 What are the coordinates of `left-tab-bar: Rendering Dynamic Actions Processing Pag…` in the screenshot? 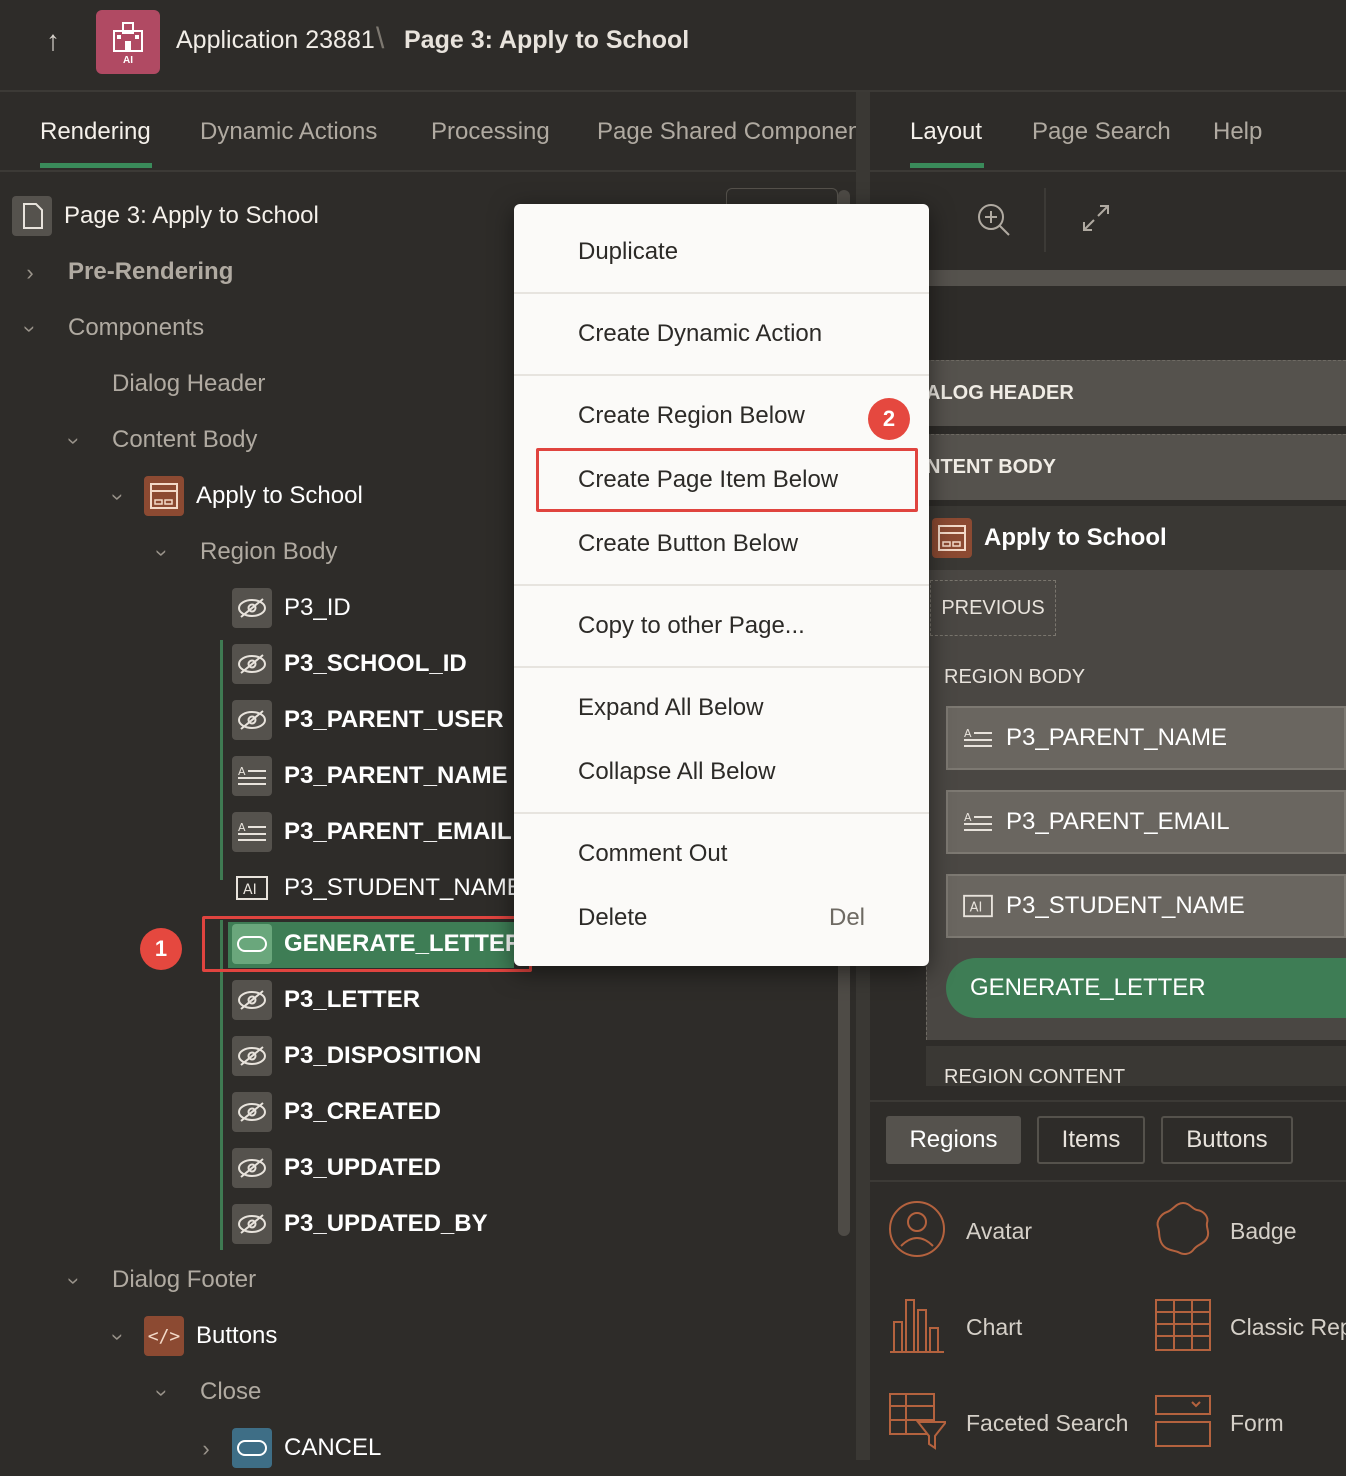 It's located at (430, 132).